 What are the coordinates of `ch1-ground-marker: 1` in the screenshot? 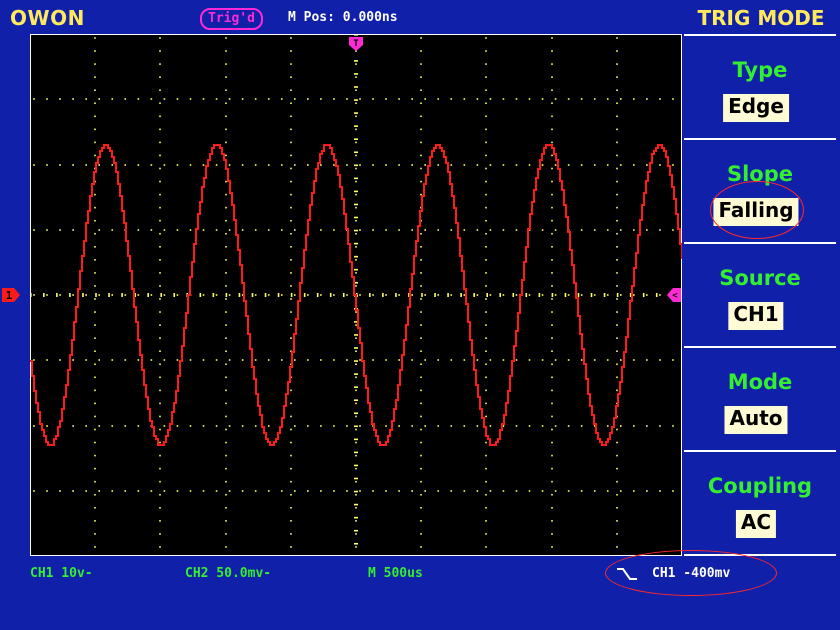 It's located at (11, 295).